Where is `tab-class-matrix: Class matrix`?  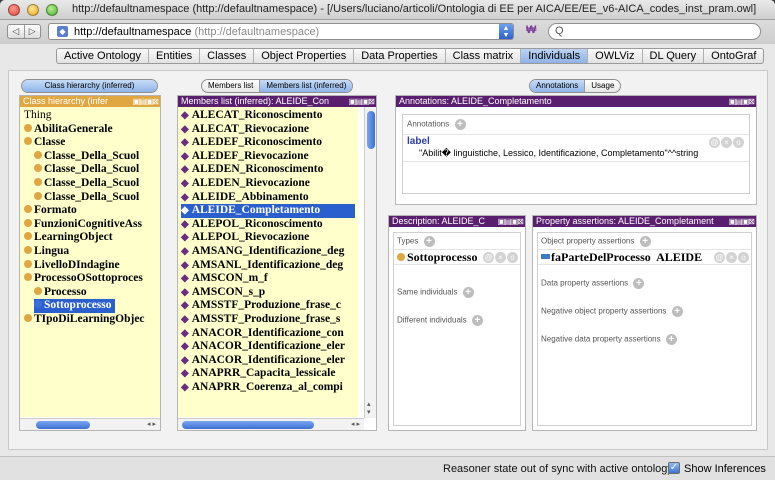 tab-class-matrix: Class matrix is located at coordinates (484, 56).